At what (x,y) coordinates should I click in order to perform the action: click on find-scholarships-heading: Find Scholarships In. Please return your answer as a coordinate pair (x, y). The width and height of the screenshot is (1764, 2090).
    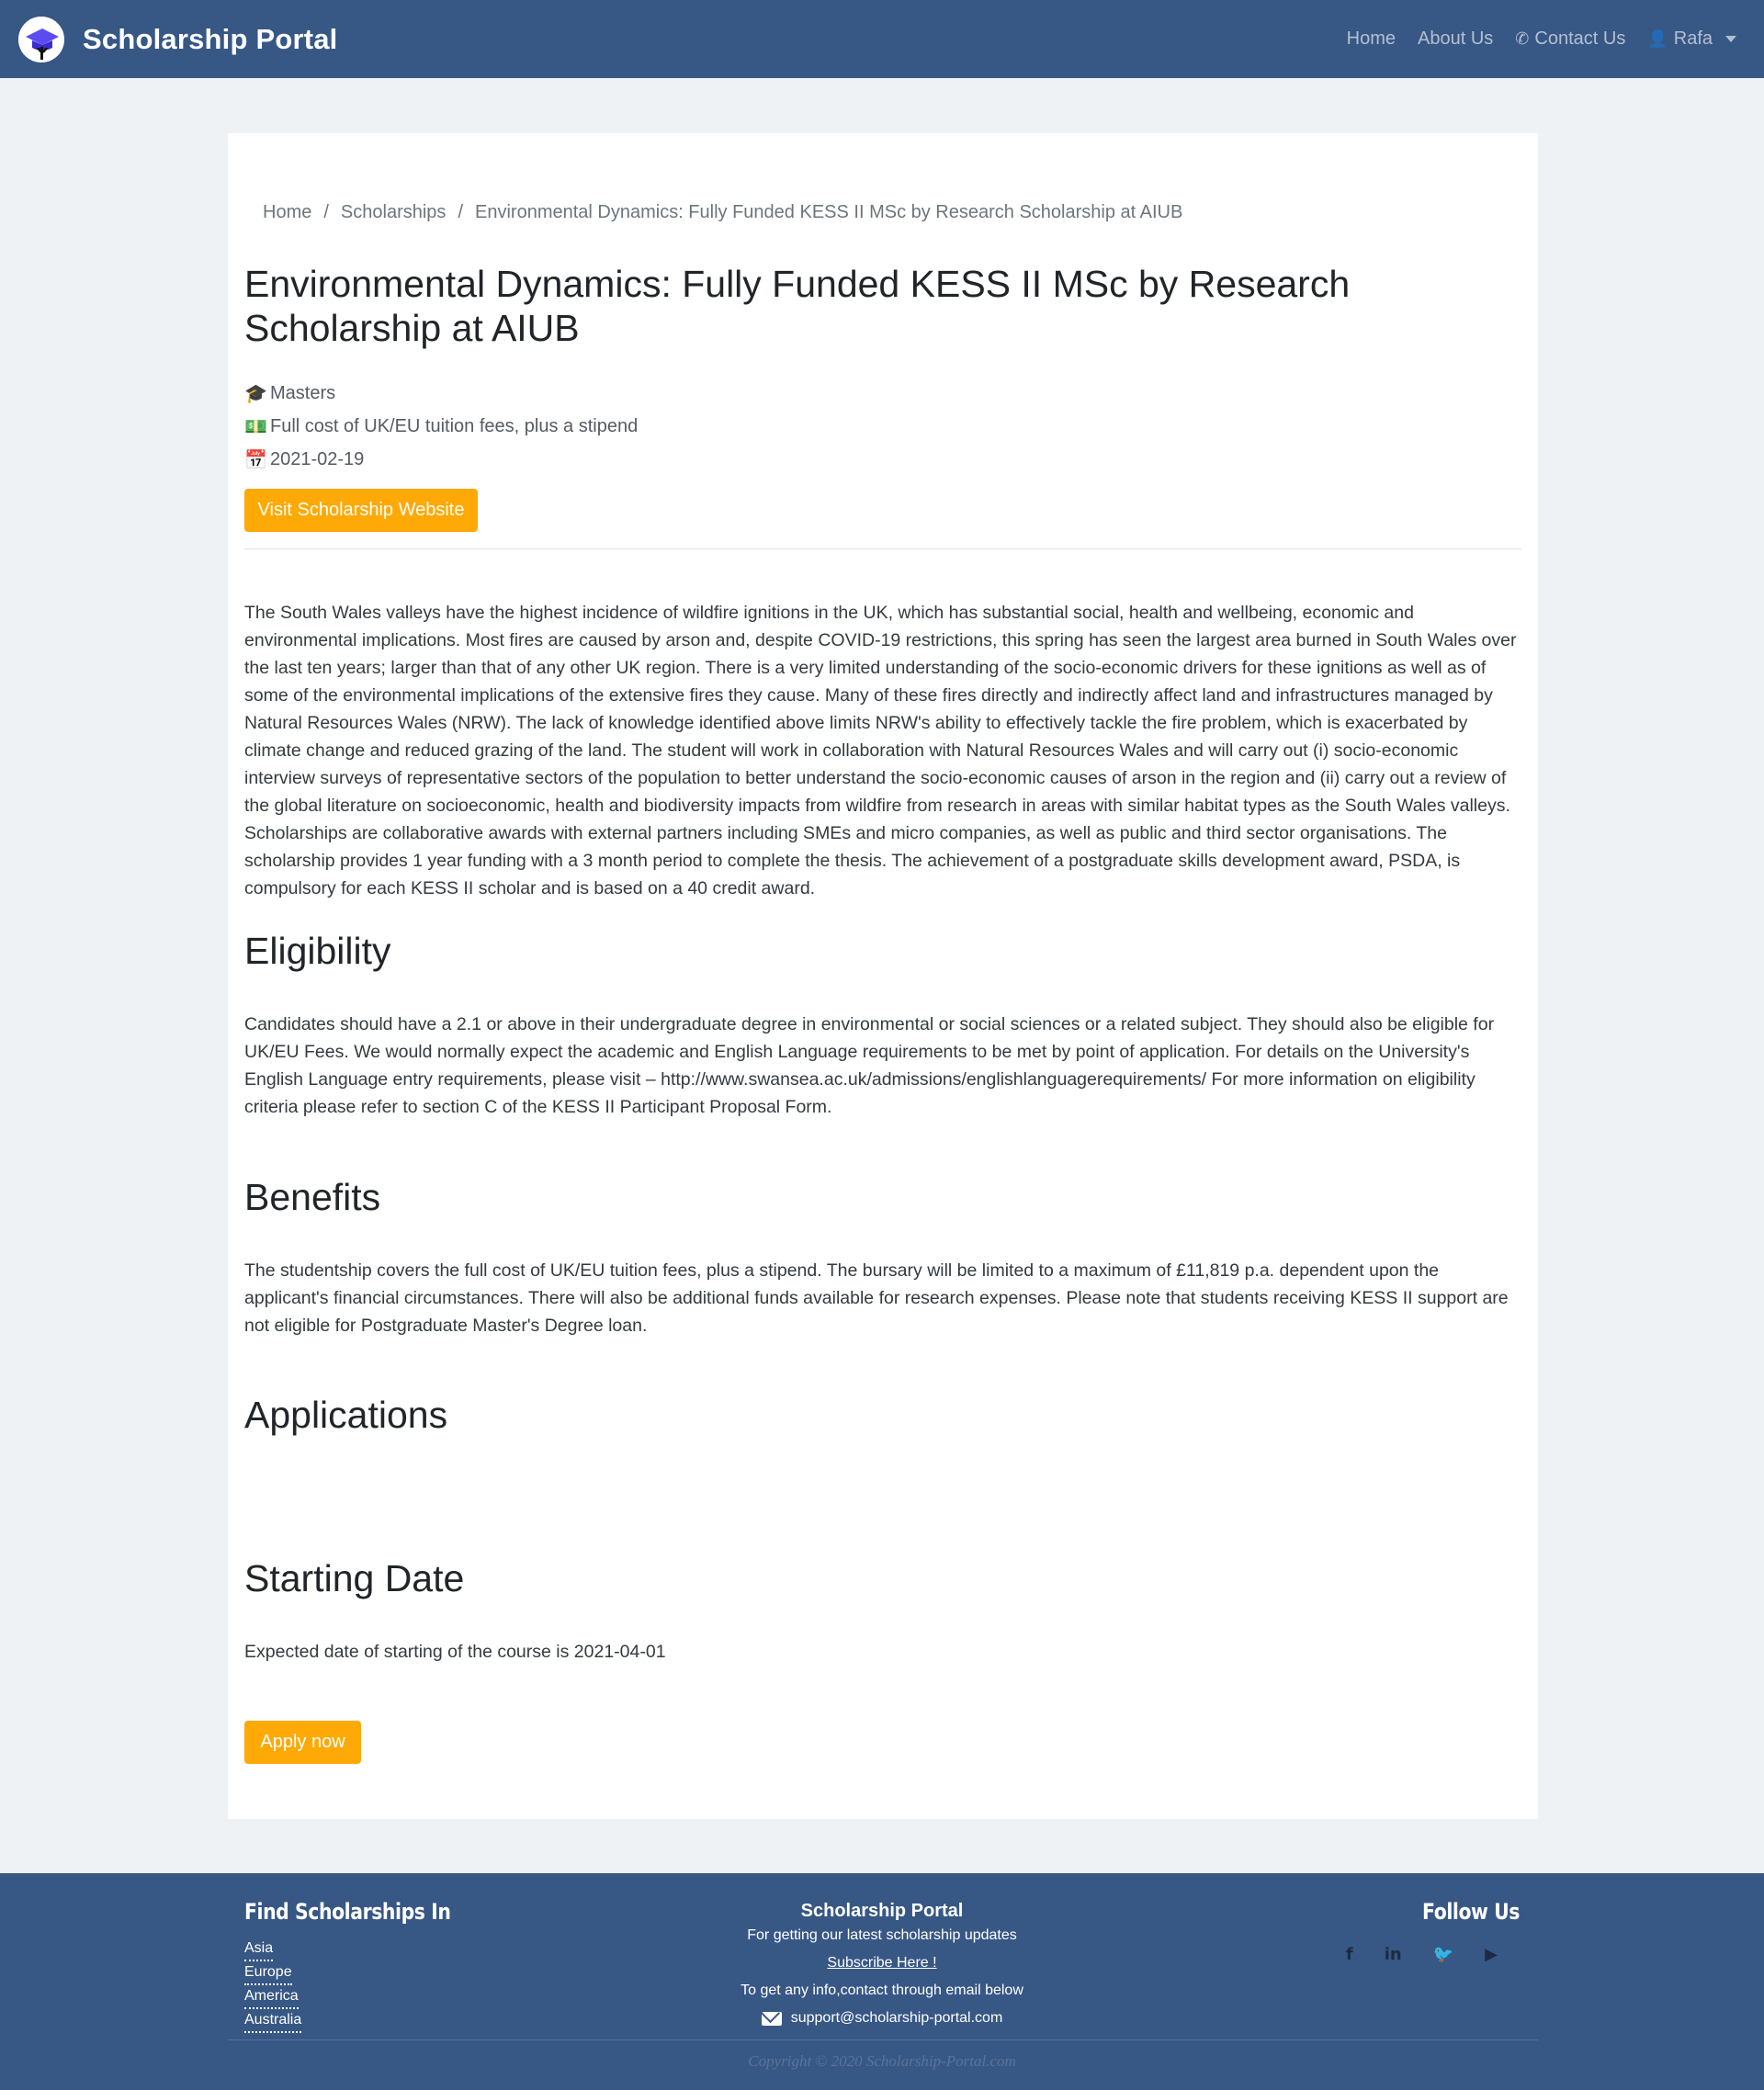
    Looking at the image, I should click on (348, 1912).